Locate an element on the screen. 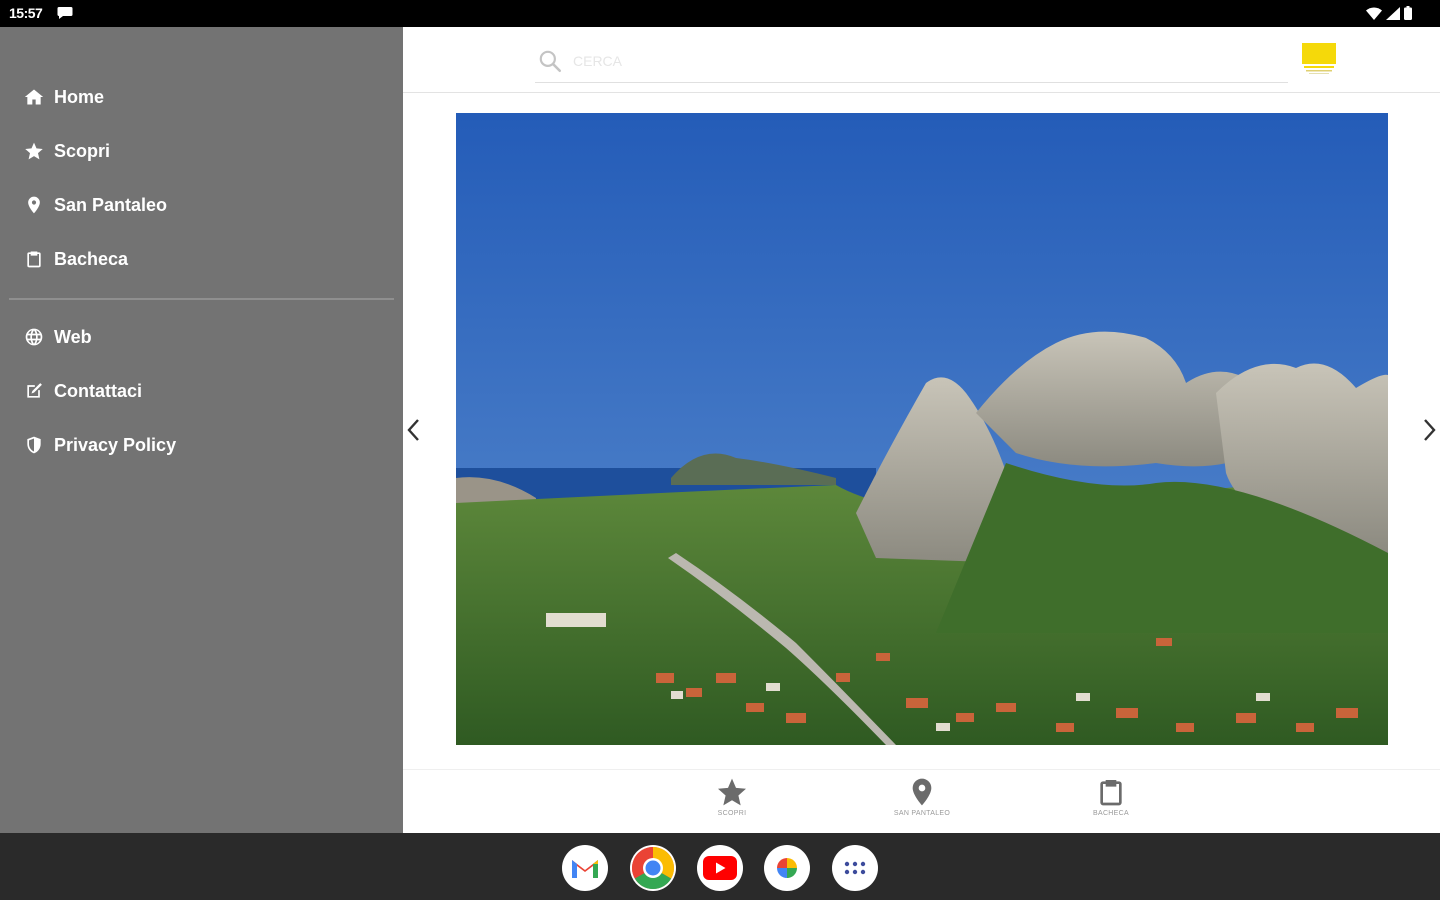 The width and height of the screenshot is (1440, 900). shield-icon is located at coordinates (34, 445).